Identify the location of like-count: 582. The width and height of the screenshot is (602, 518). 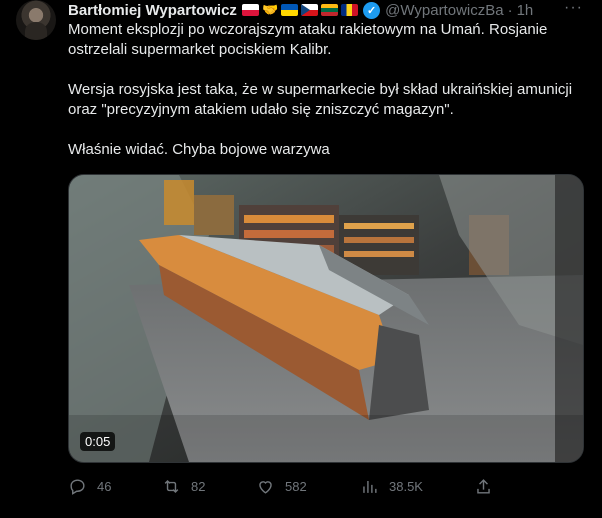
(296, 486).